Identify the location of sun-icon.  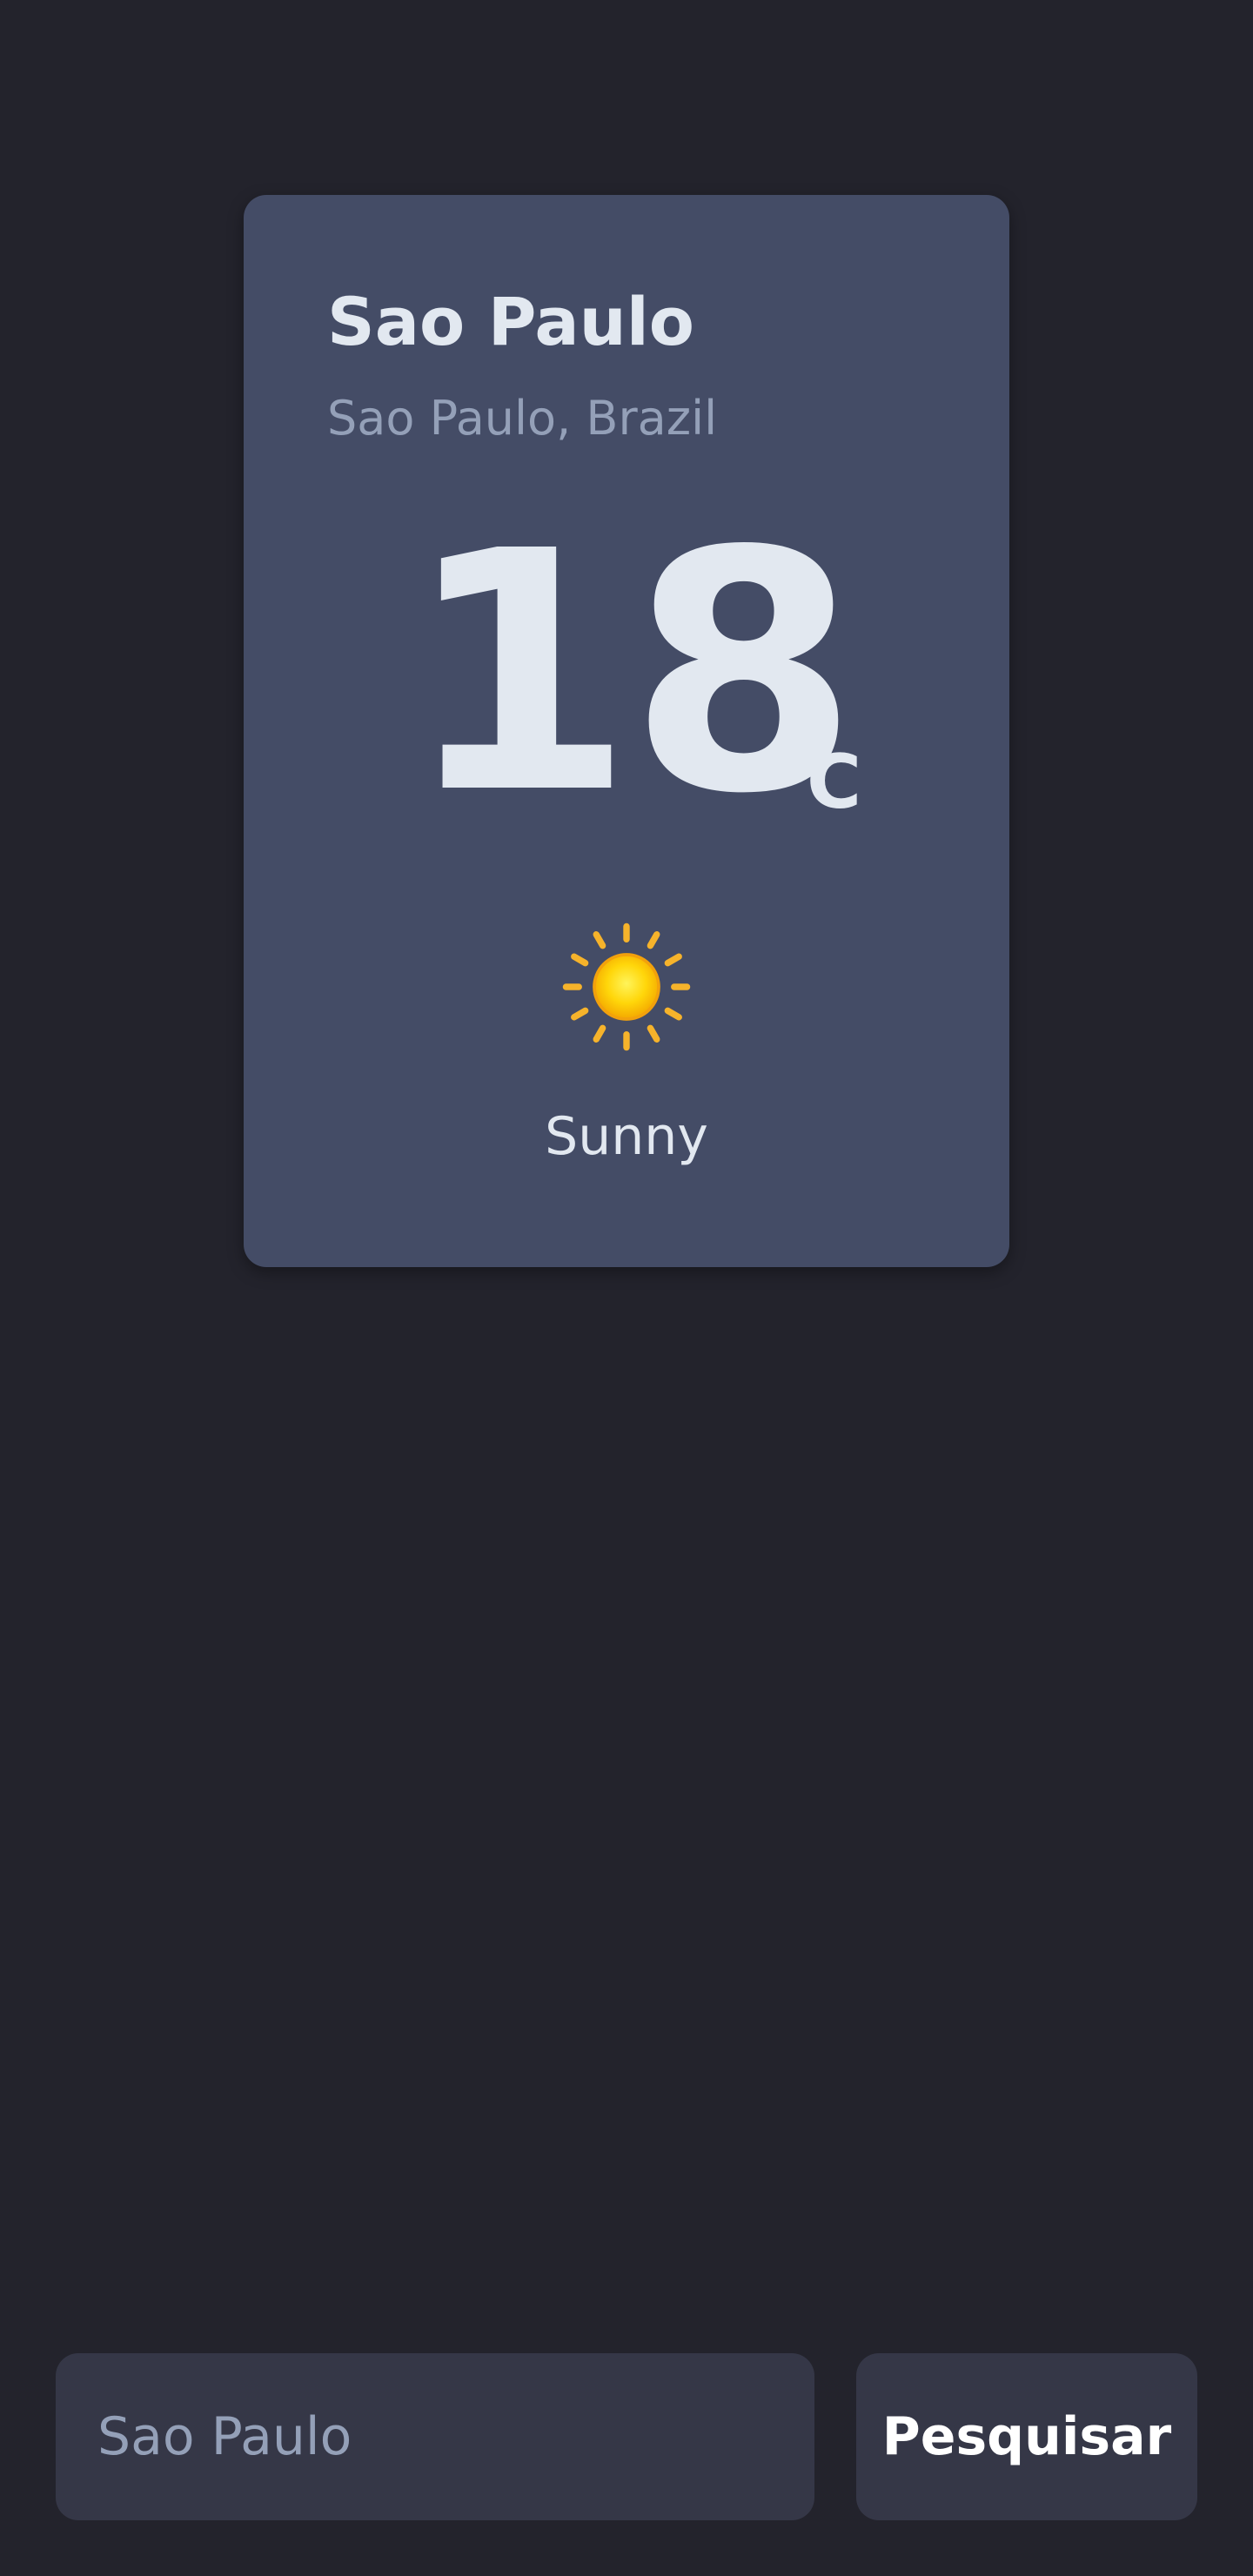
(626, 987).